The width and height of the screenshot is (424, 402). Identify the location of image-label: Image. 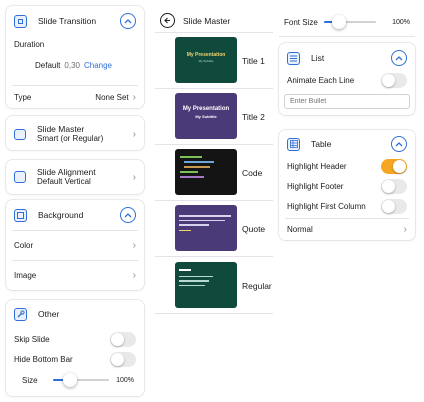
(25, 275).